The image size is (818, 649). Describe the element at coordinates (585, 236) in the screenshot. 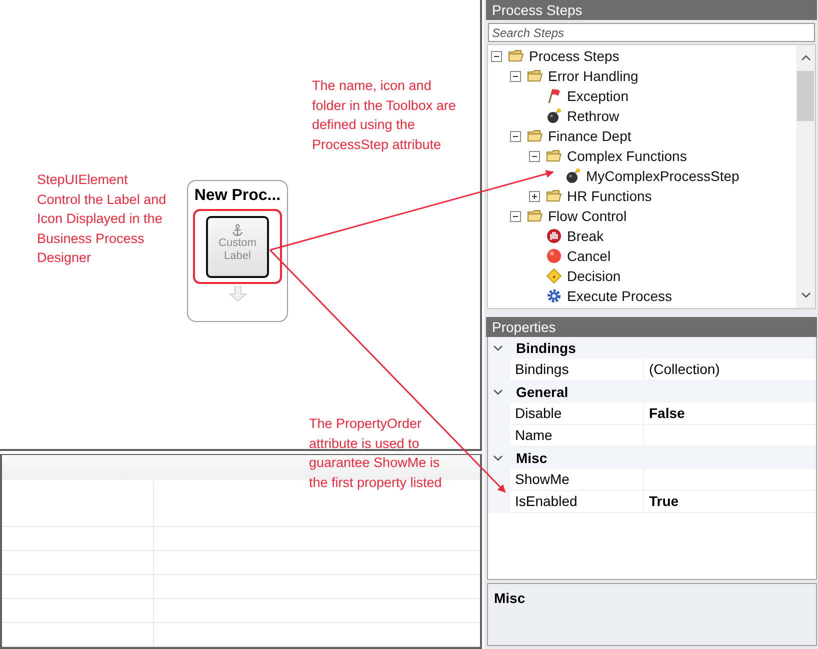

I see `tree-item: Break` at that location.